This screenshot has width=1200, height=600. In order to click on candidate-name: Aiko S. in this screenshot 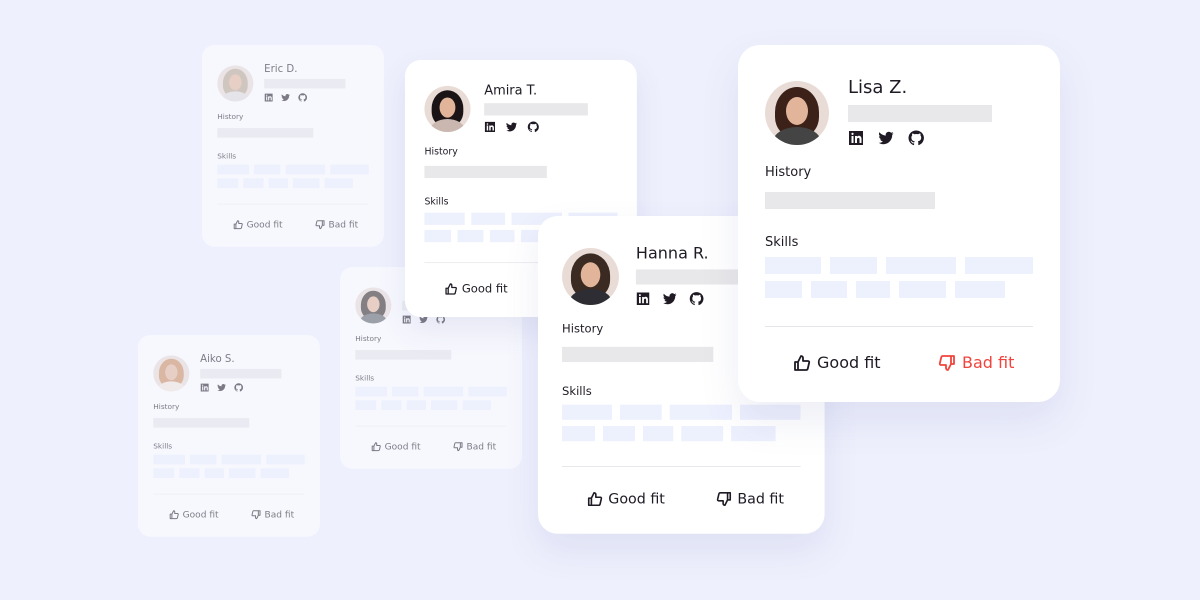, I will do `click(217, 359)`.